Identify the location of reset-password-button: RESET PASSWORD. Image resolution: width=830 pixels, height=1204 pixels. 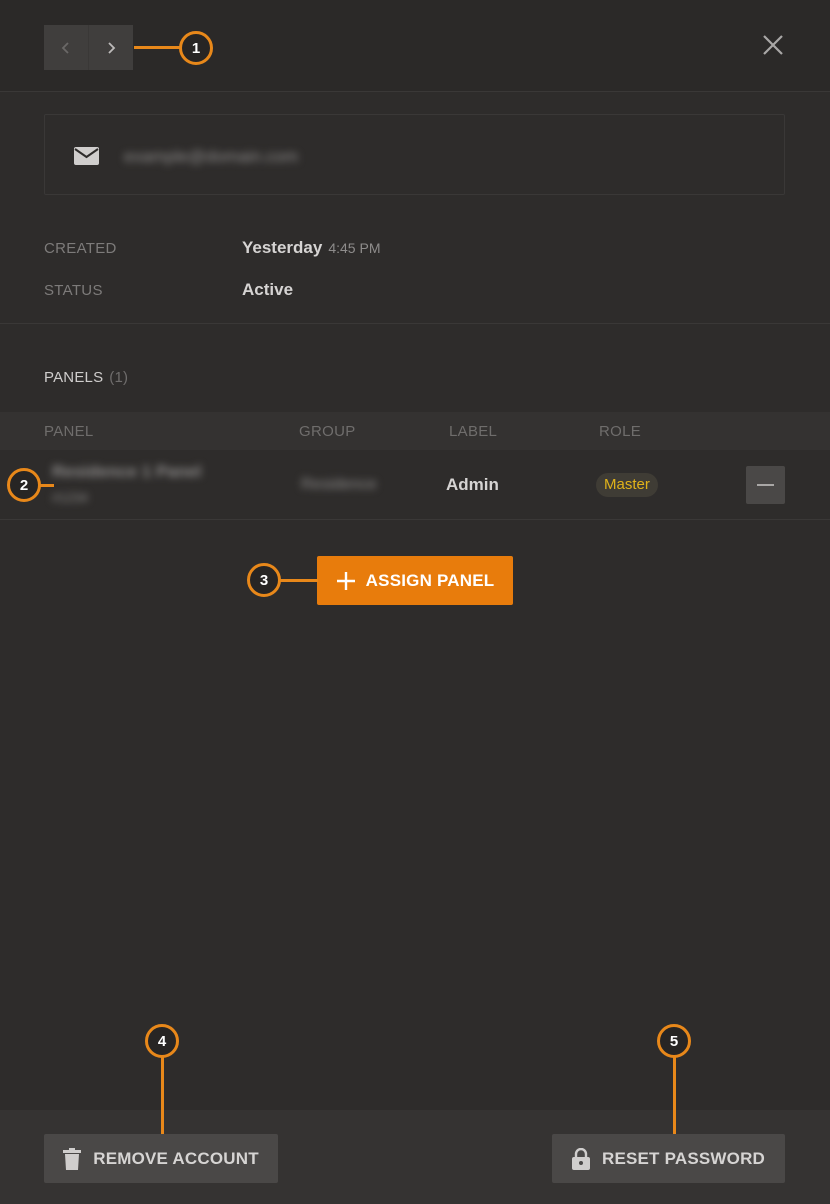
(668, 1158).